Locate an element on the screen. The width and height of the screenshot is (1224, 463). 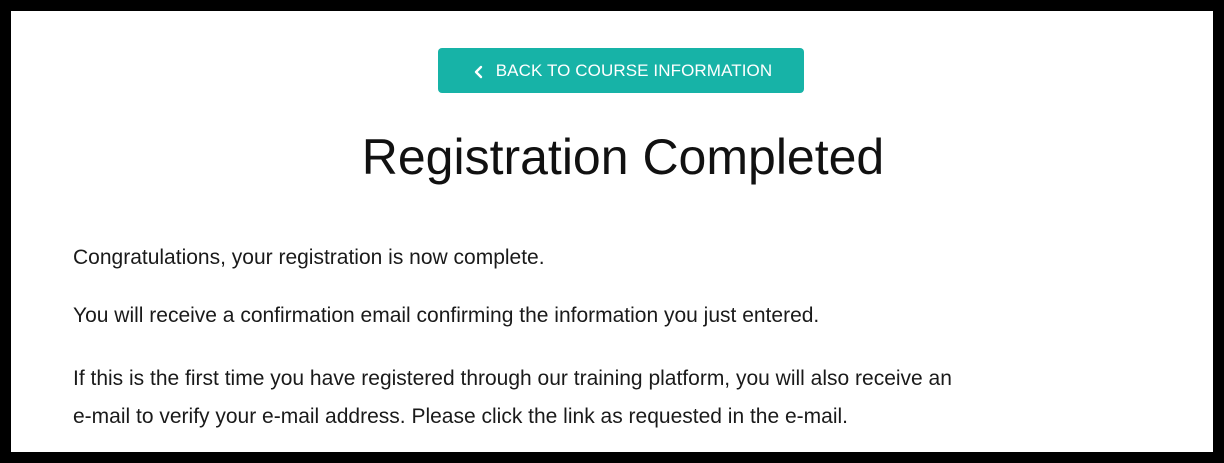
back-button-label: BACK TO COURSE INFORMATION is located at coordinates (634, 70).